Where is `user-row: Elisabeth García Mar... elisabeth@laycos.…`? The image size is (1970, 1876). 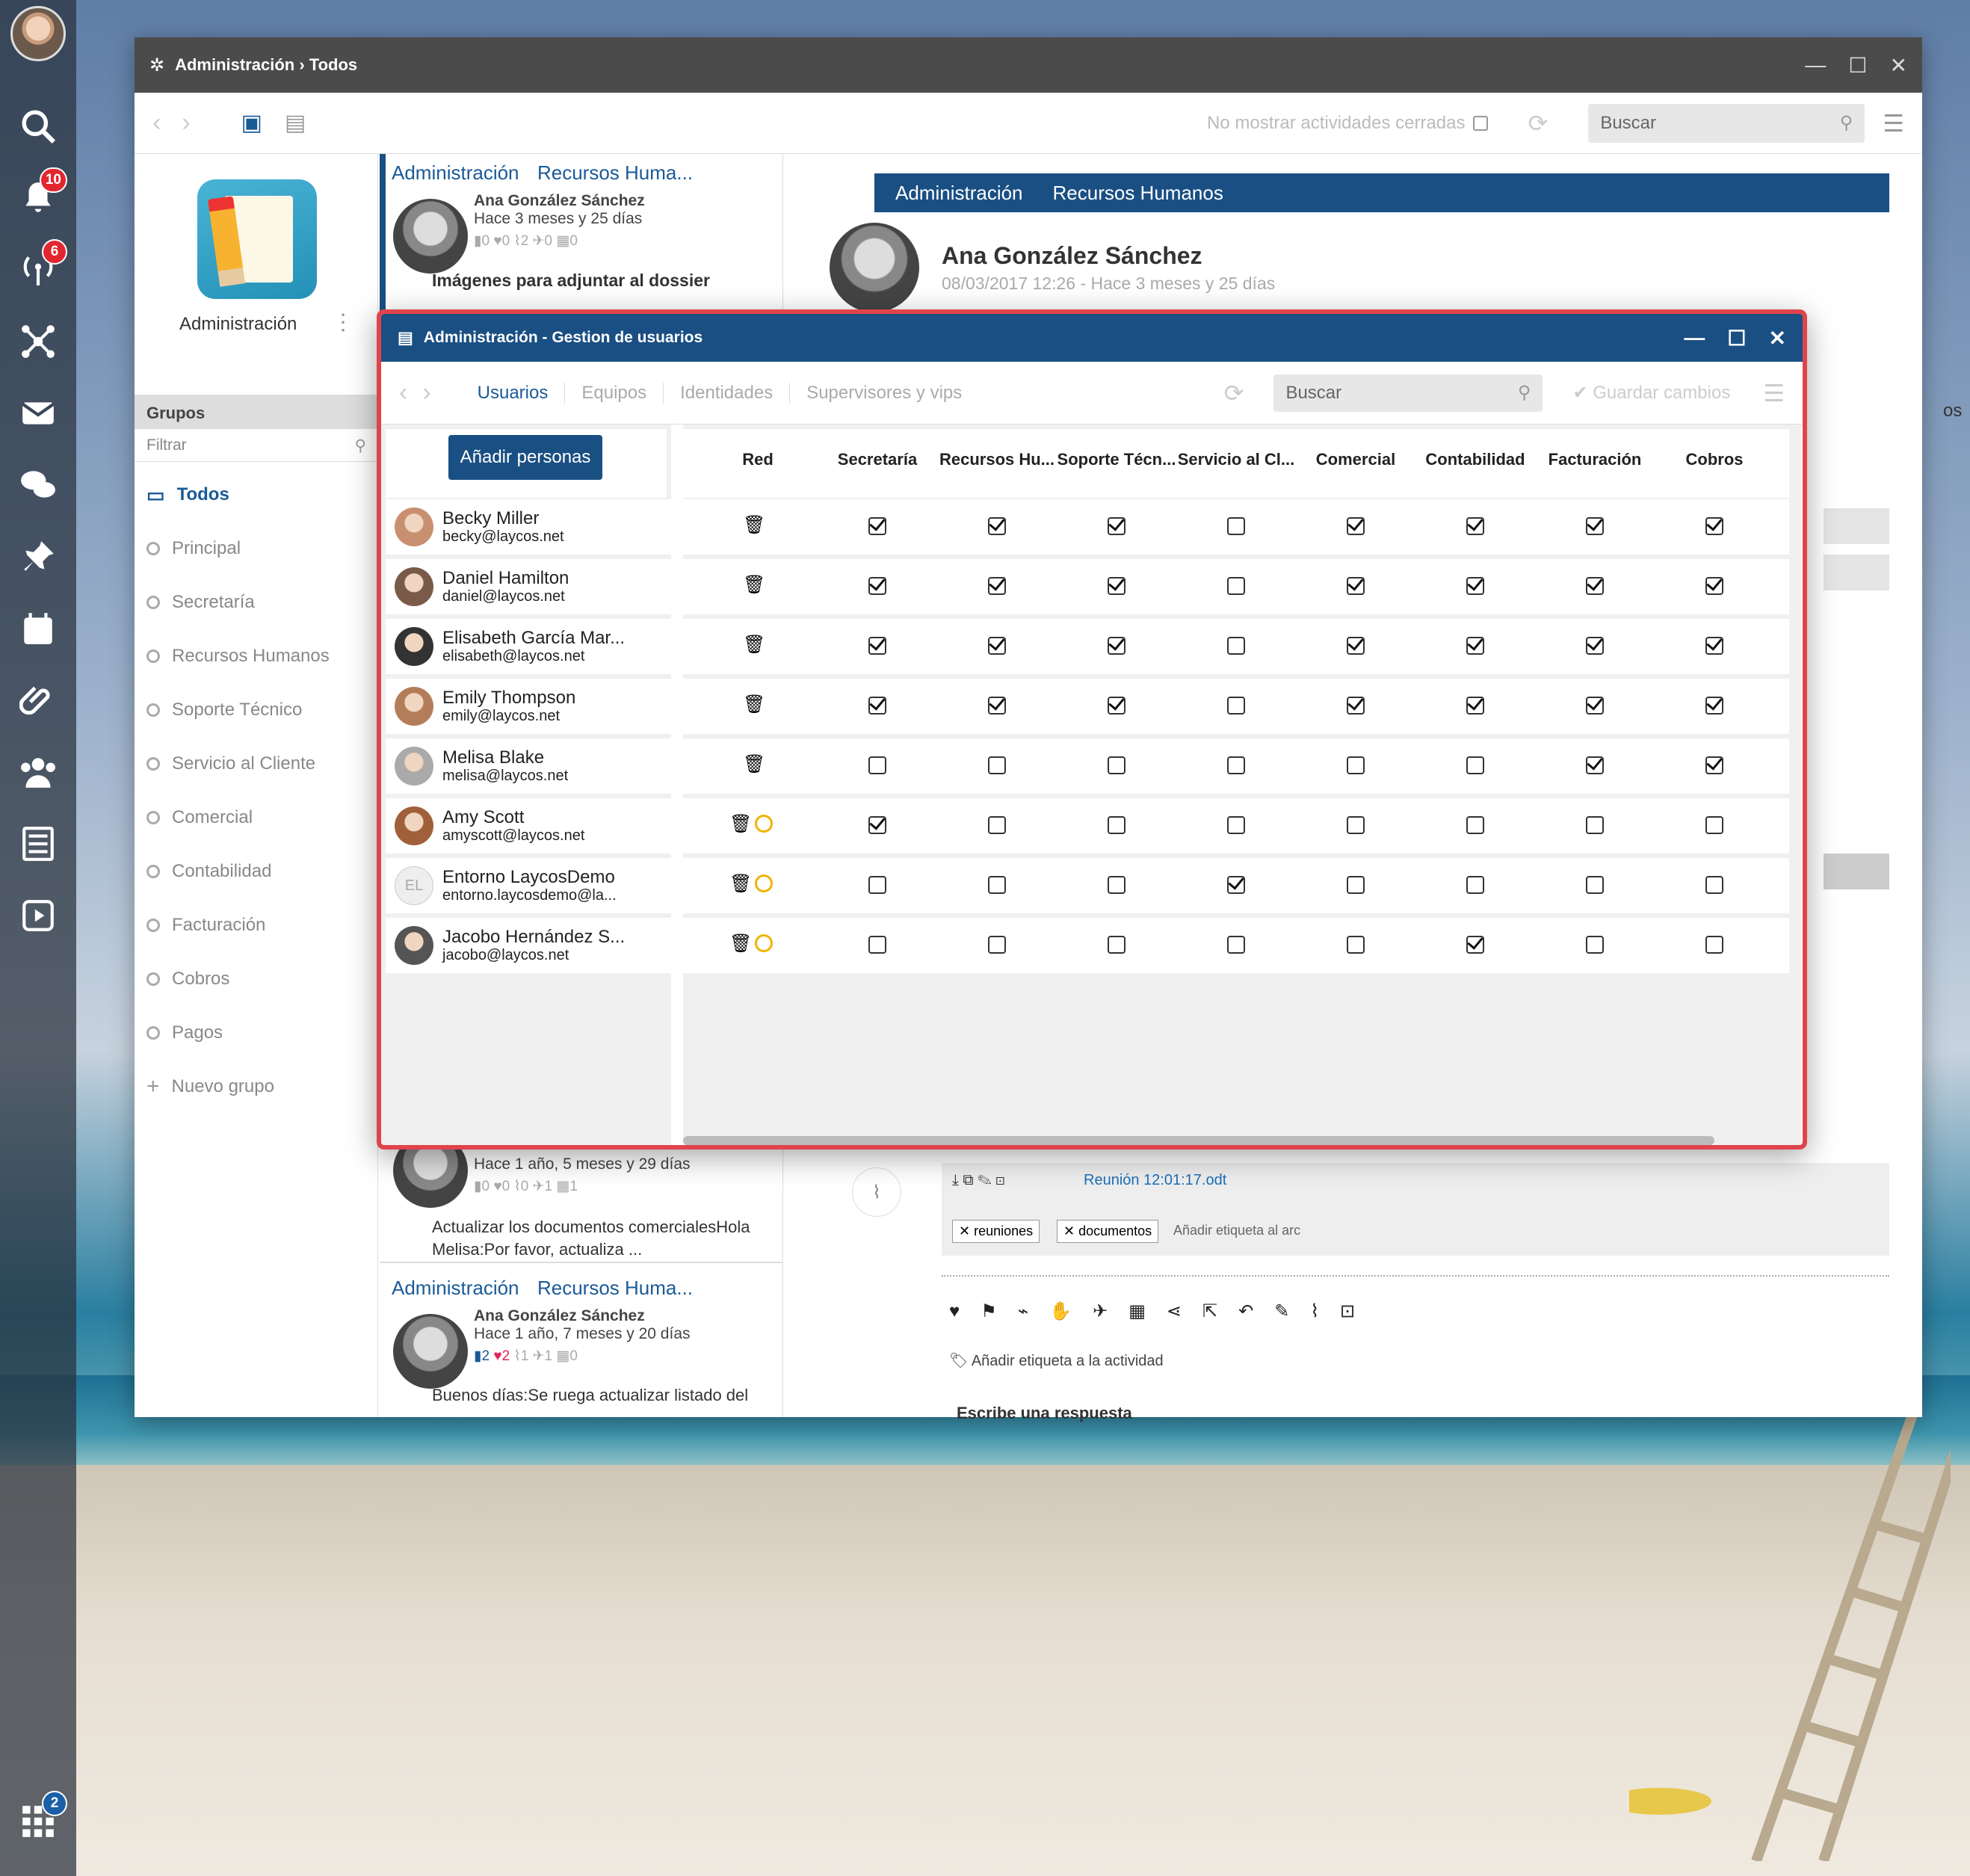
user-row: Elisabeth García Mar... elisabeth@laycos.… is located at coordinates (528, 646).